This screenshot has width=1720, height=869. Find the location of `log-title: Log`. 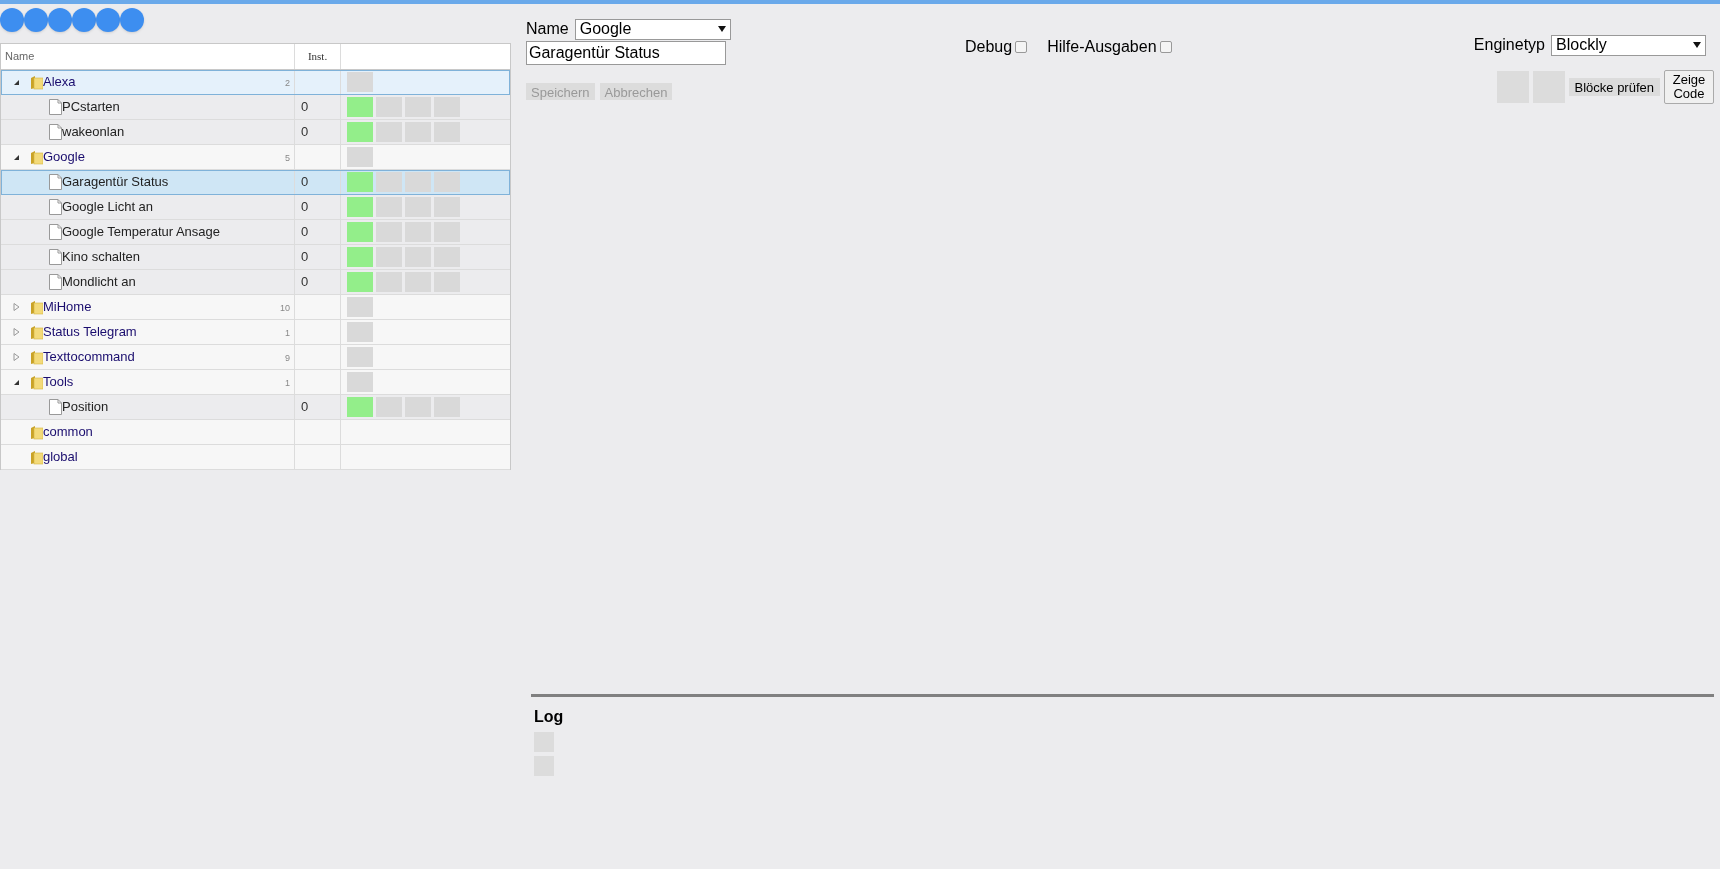

log-title: Log is located at coordinates (549, 717).